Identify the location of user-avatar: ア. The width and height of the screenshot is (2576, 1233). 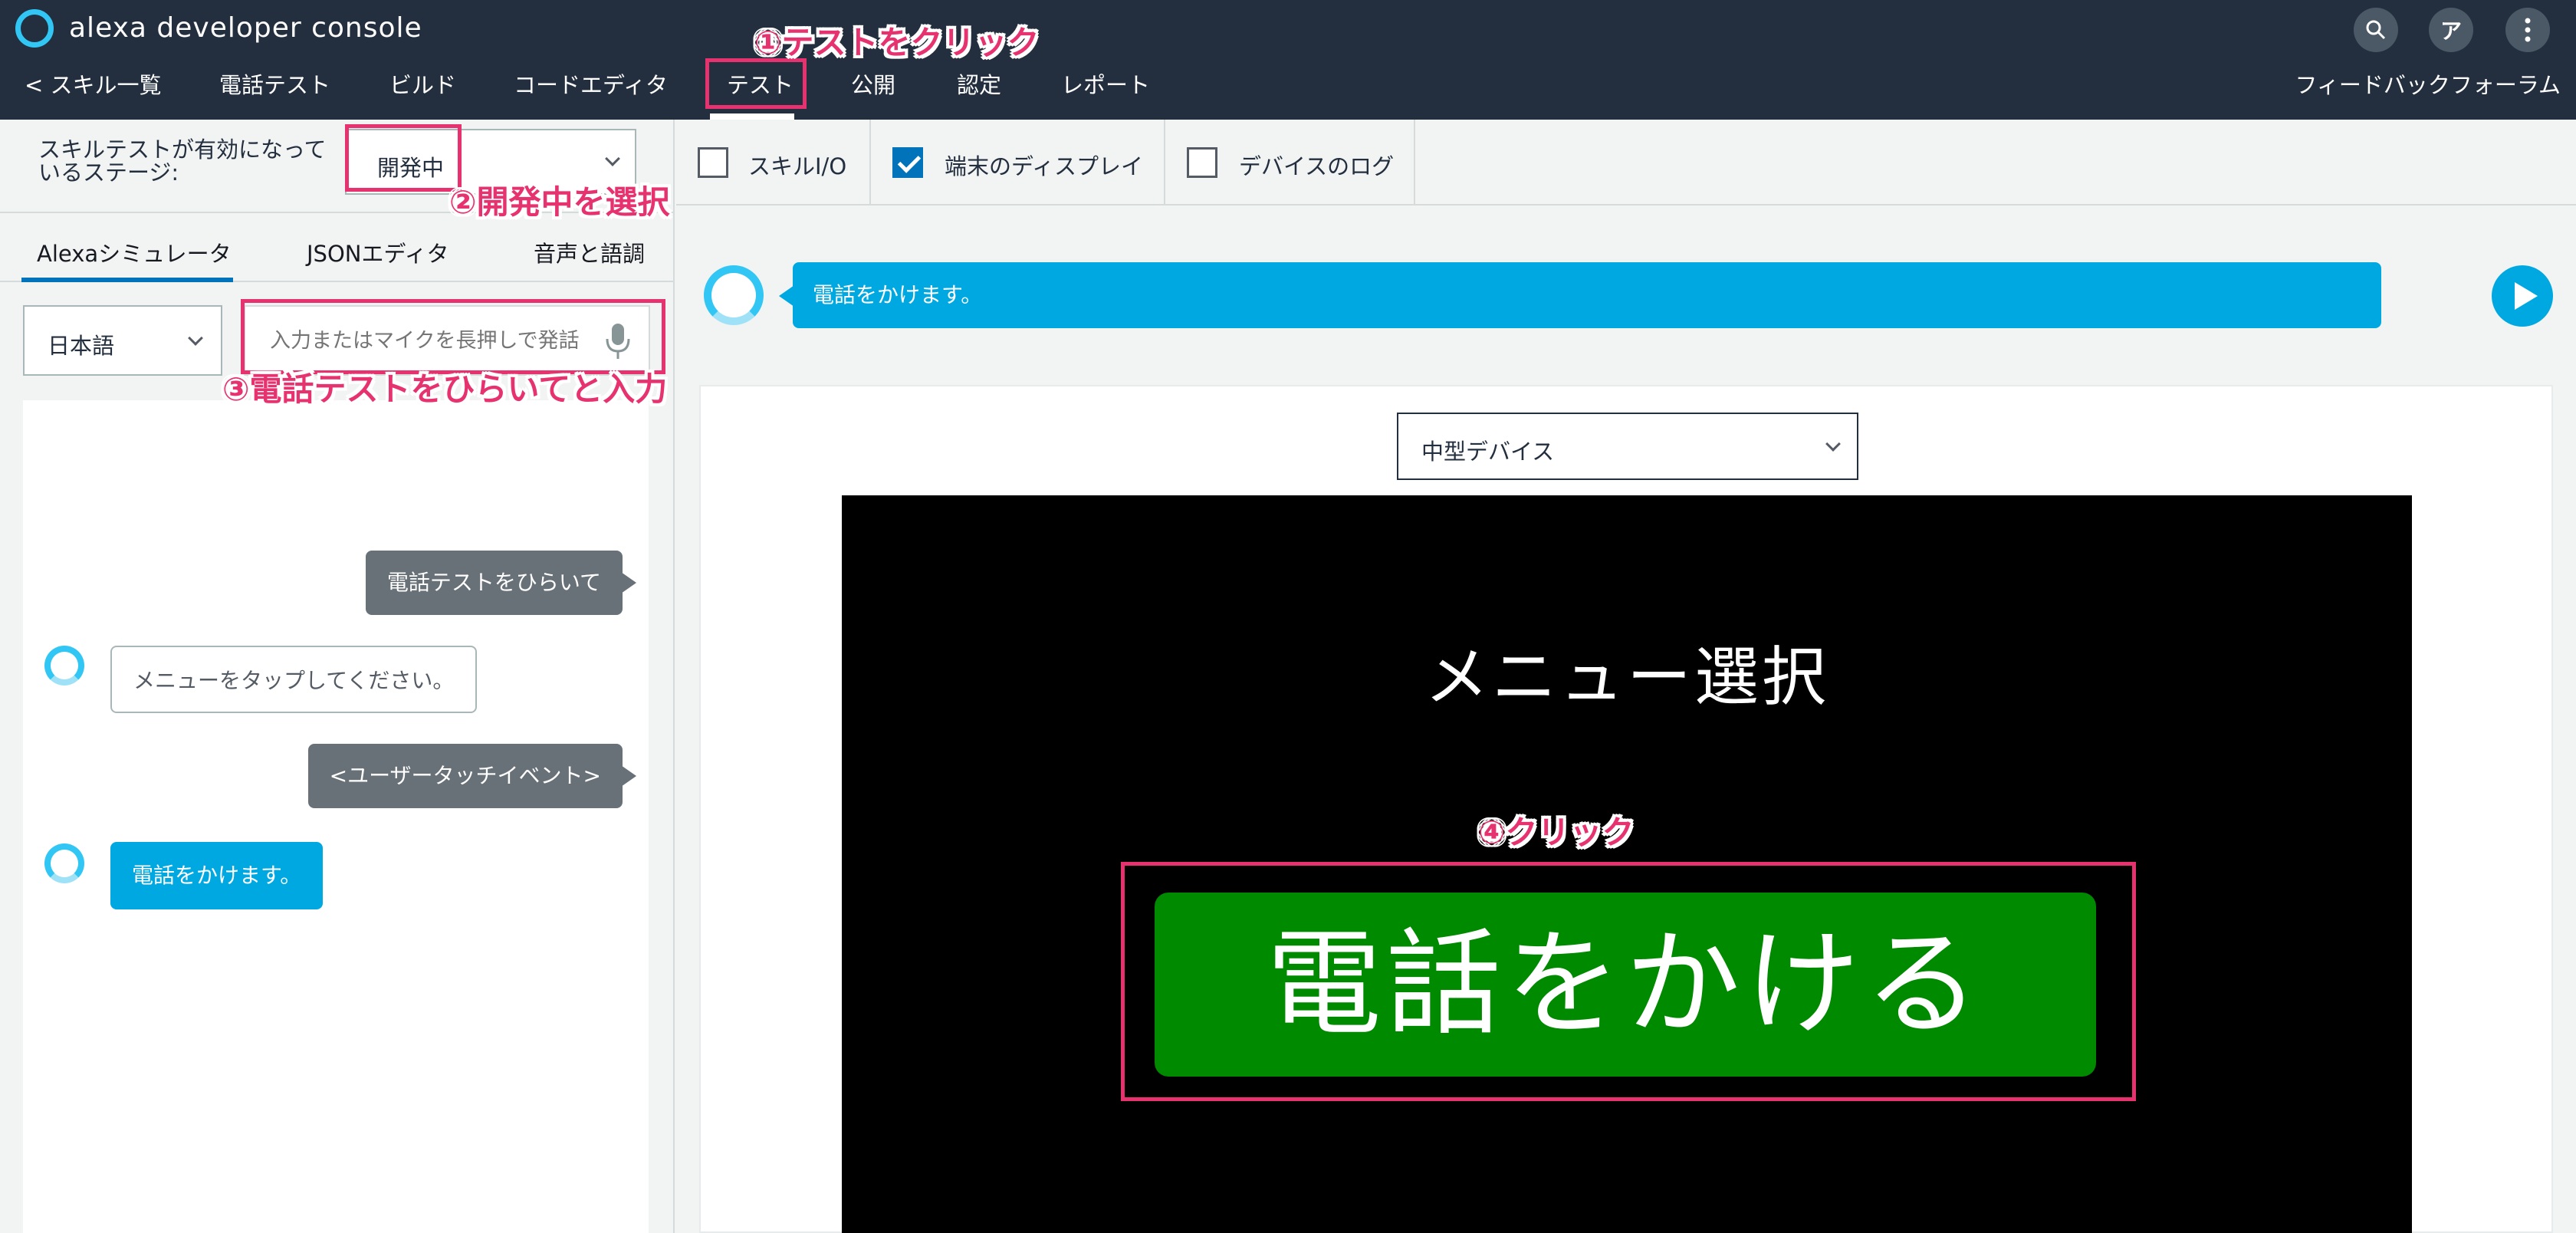
(2451, 30).